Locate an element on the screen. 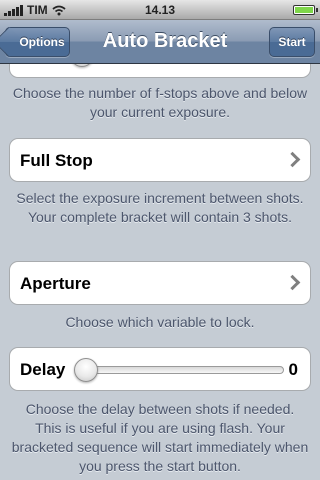 The width and height of the screenshot is (320, 480). increment-cell: Full Stop is located at coordinates (160, 160).